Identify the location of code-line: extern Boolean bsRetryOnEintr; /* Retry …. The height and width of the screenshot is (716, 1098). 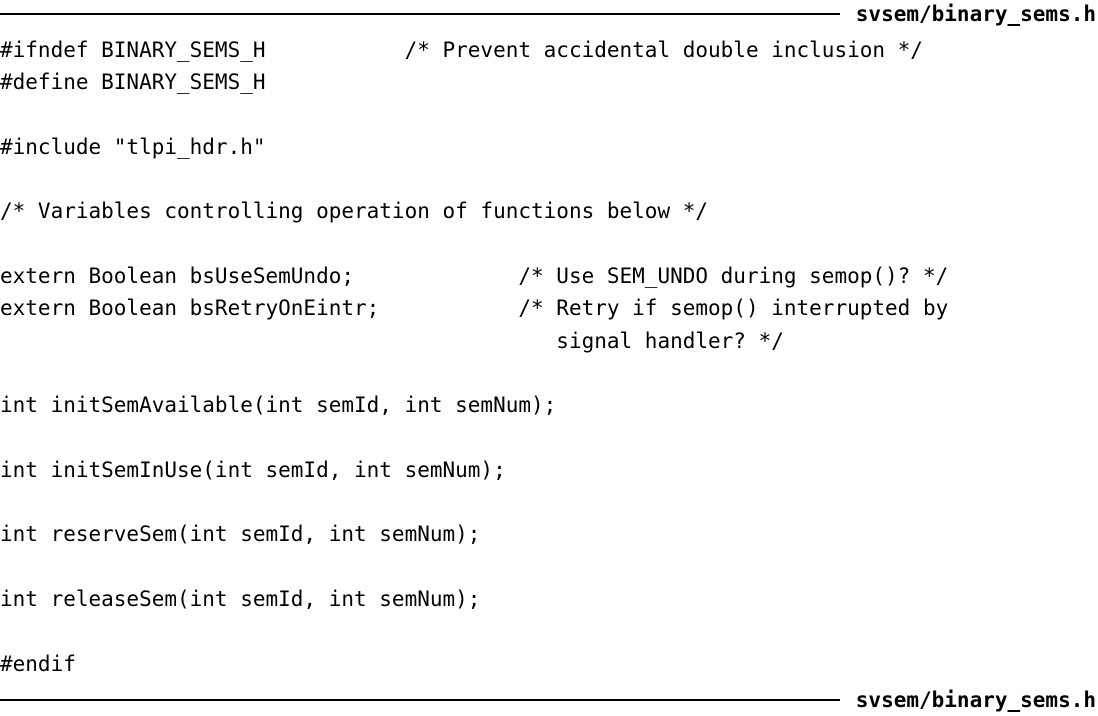
(474, 308).